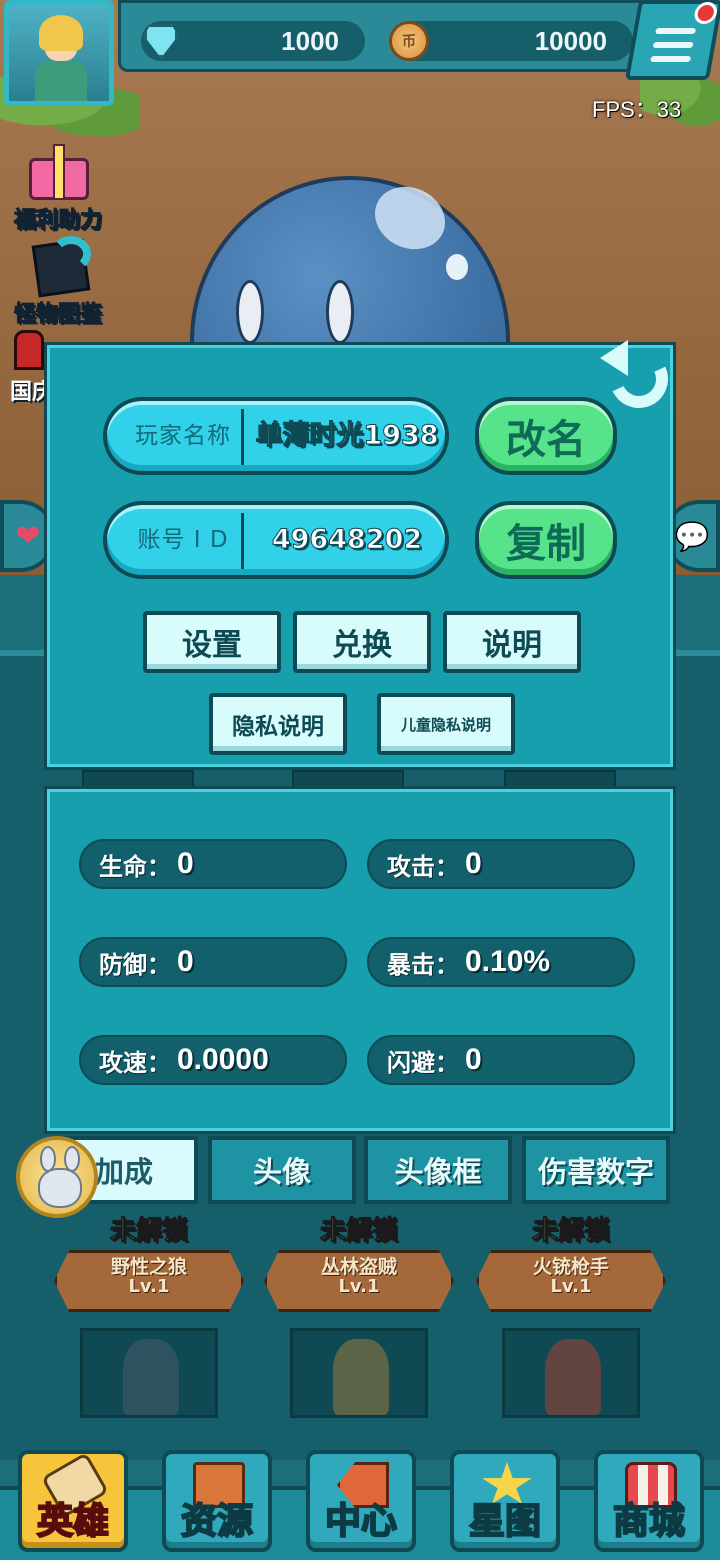 The width and height of the screenshot is (720, 1560). What do you see at coordinates (29, 350) in the screenshot?
I see `event-icon` at bounding box center [29, 350].